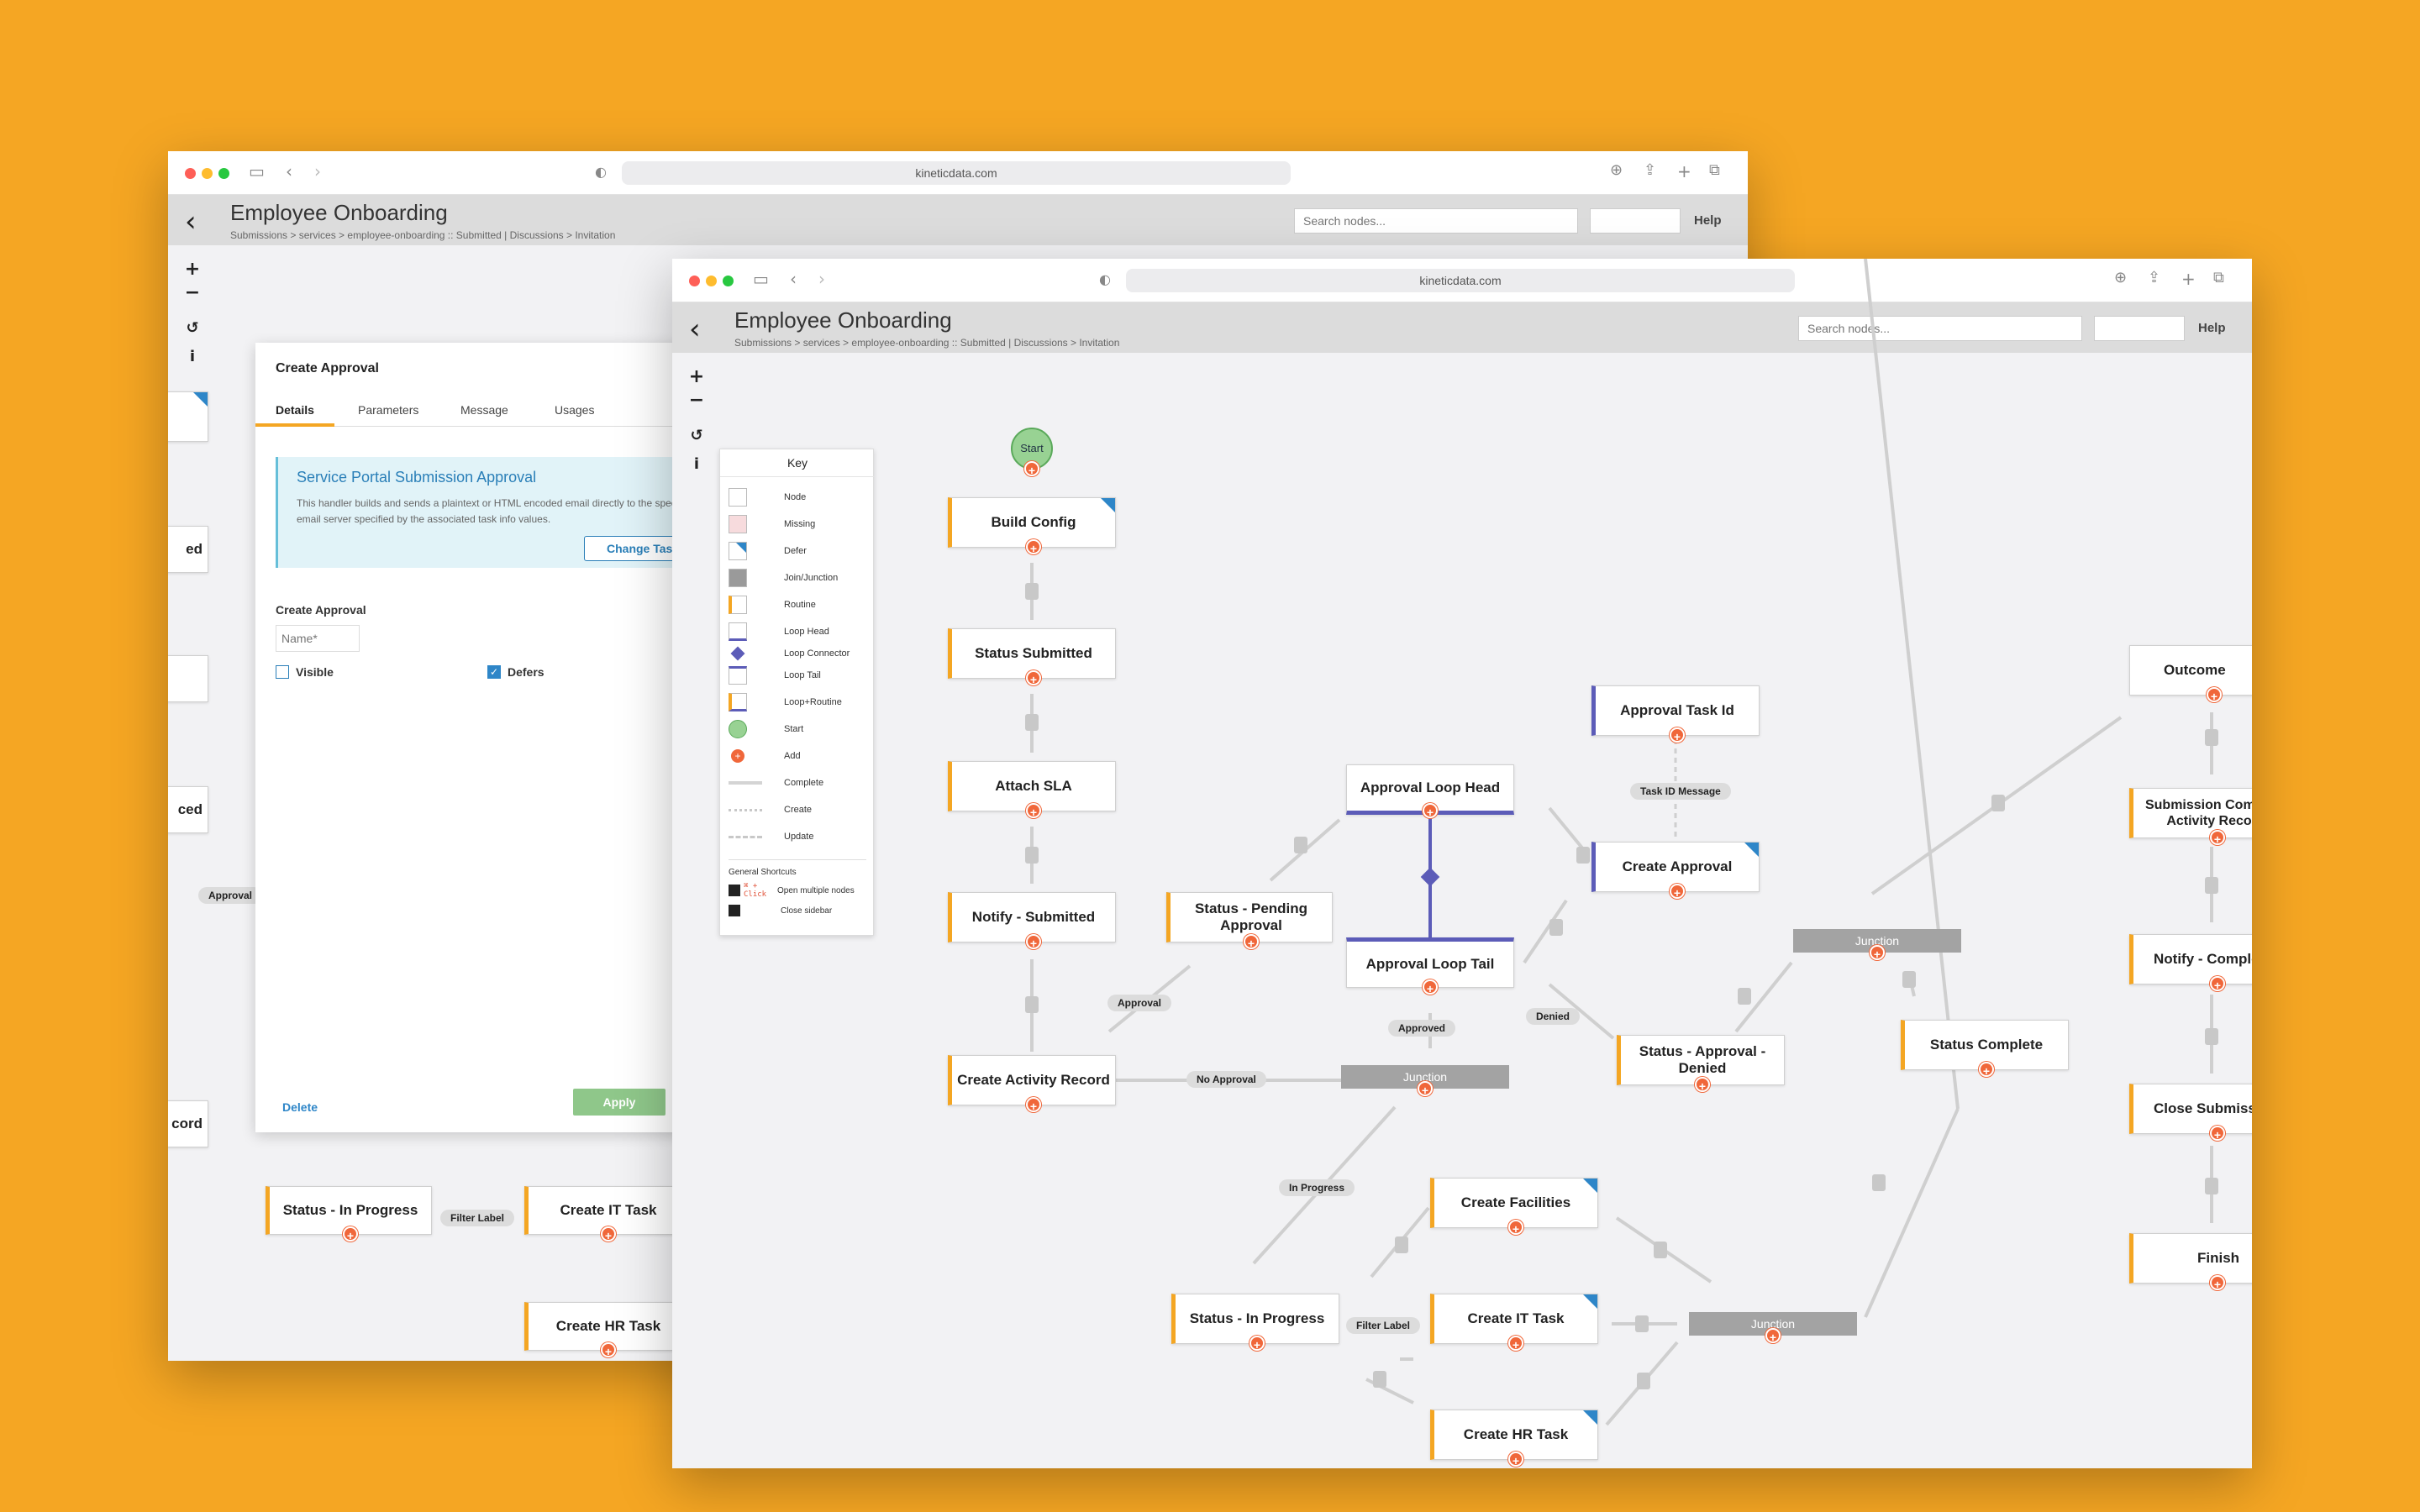 The height and width of the screenshot is (1512, 2420). What do you see at coordinates (295, 410) in the screenshot?
I see `tab-details: Details` at bounding box center [295, 410].